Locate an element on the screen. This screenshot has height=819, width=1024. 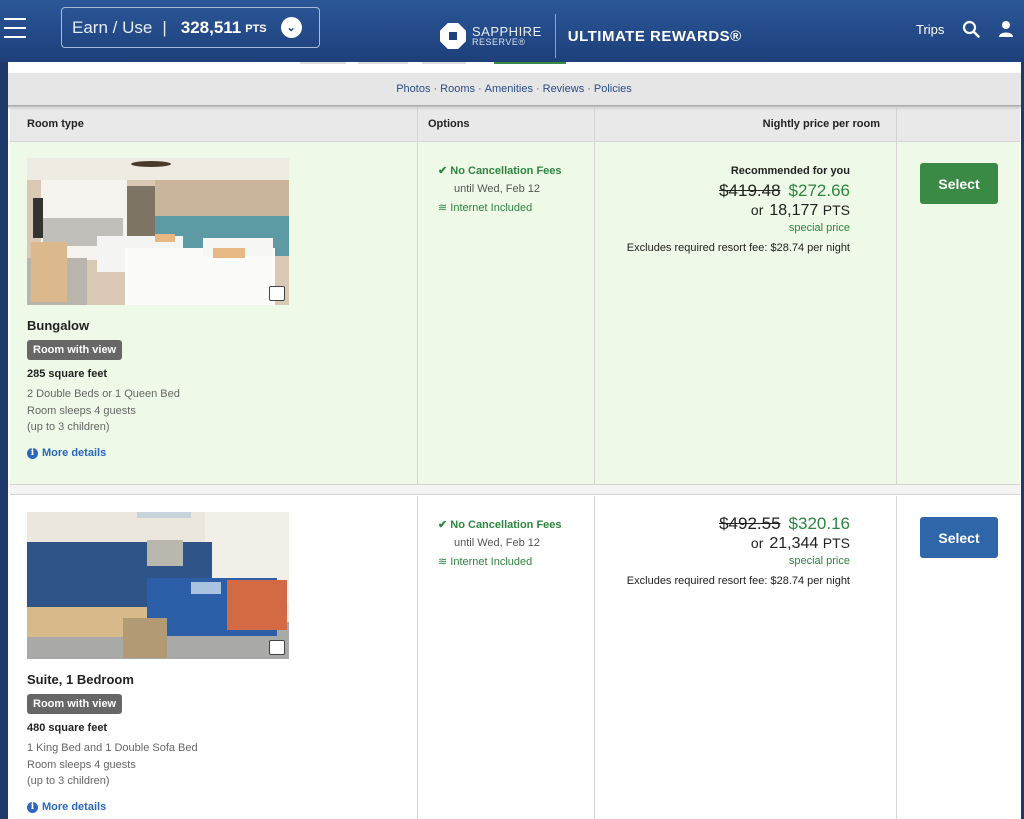
wifi-icon: ≋ is located at coordinates (443, 562).